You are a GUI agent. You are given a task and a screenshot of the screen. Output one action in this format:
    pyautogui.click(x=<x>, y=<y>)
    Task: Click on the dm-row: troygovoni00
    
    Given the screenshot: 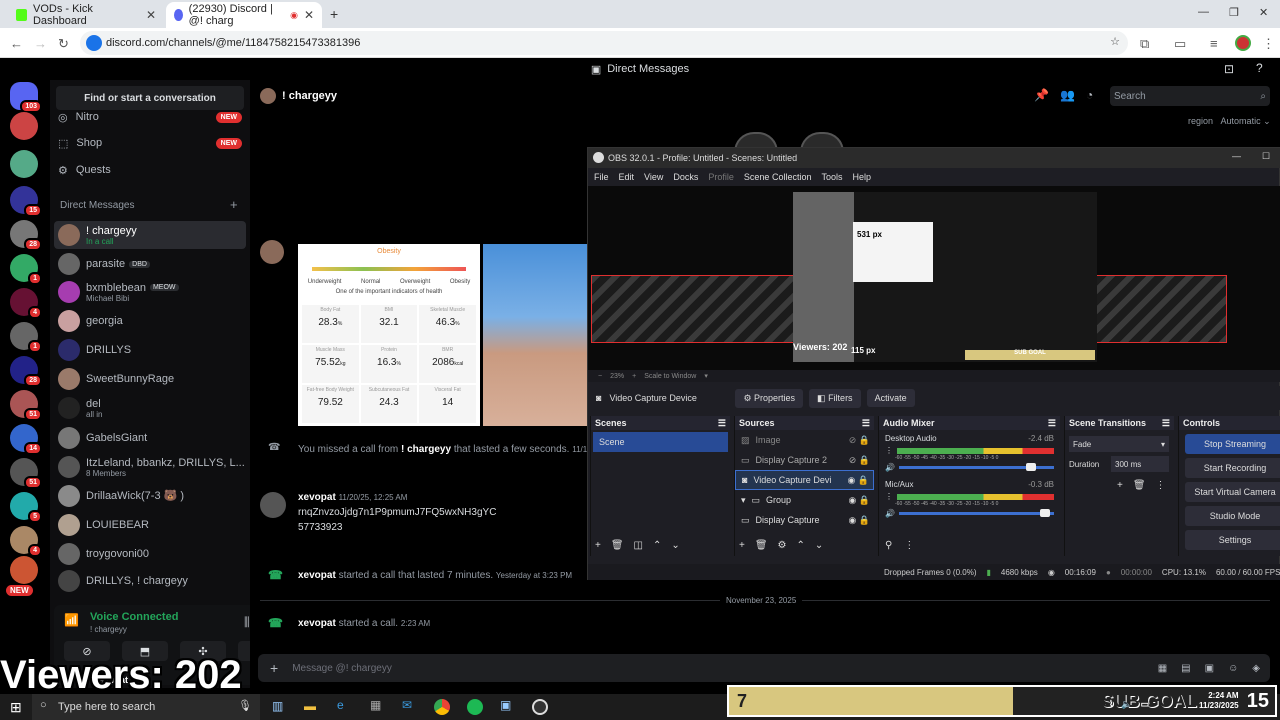 What is the action you would take?
    pyautogui.click(x=150, y=554)
    